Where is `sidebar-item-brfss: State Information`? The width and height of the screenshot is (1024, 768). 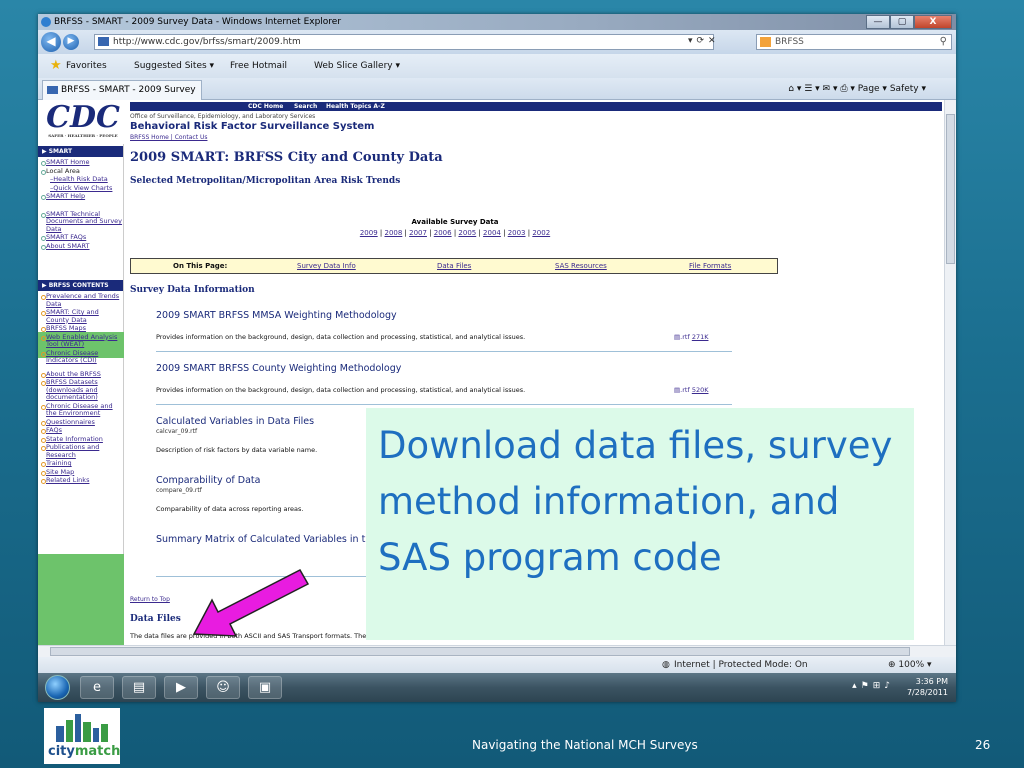
sidebar-item-brfss: State Information is located at coordinates (81, 439).